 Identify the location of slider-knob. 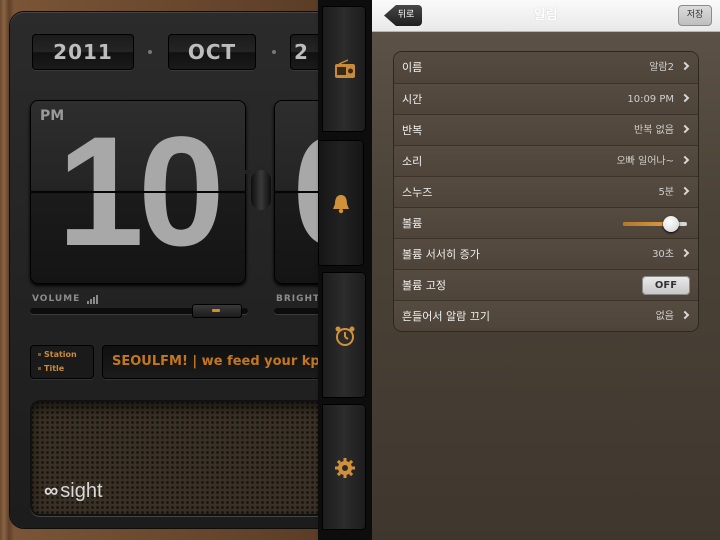
(671, 224).